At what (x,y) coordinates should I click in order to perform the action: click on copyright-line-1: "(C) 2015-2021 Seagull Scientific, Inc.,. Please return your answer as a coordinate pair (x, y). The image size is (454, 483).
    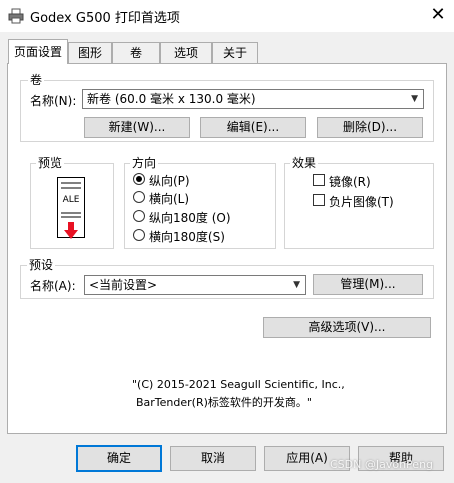
    Looking at the image, I should click on (238, 384).